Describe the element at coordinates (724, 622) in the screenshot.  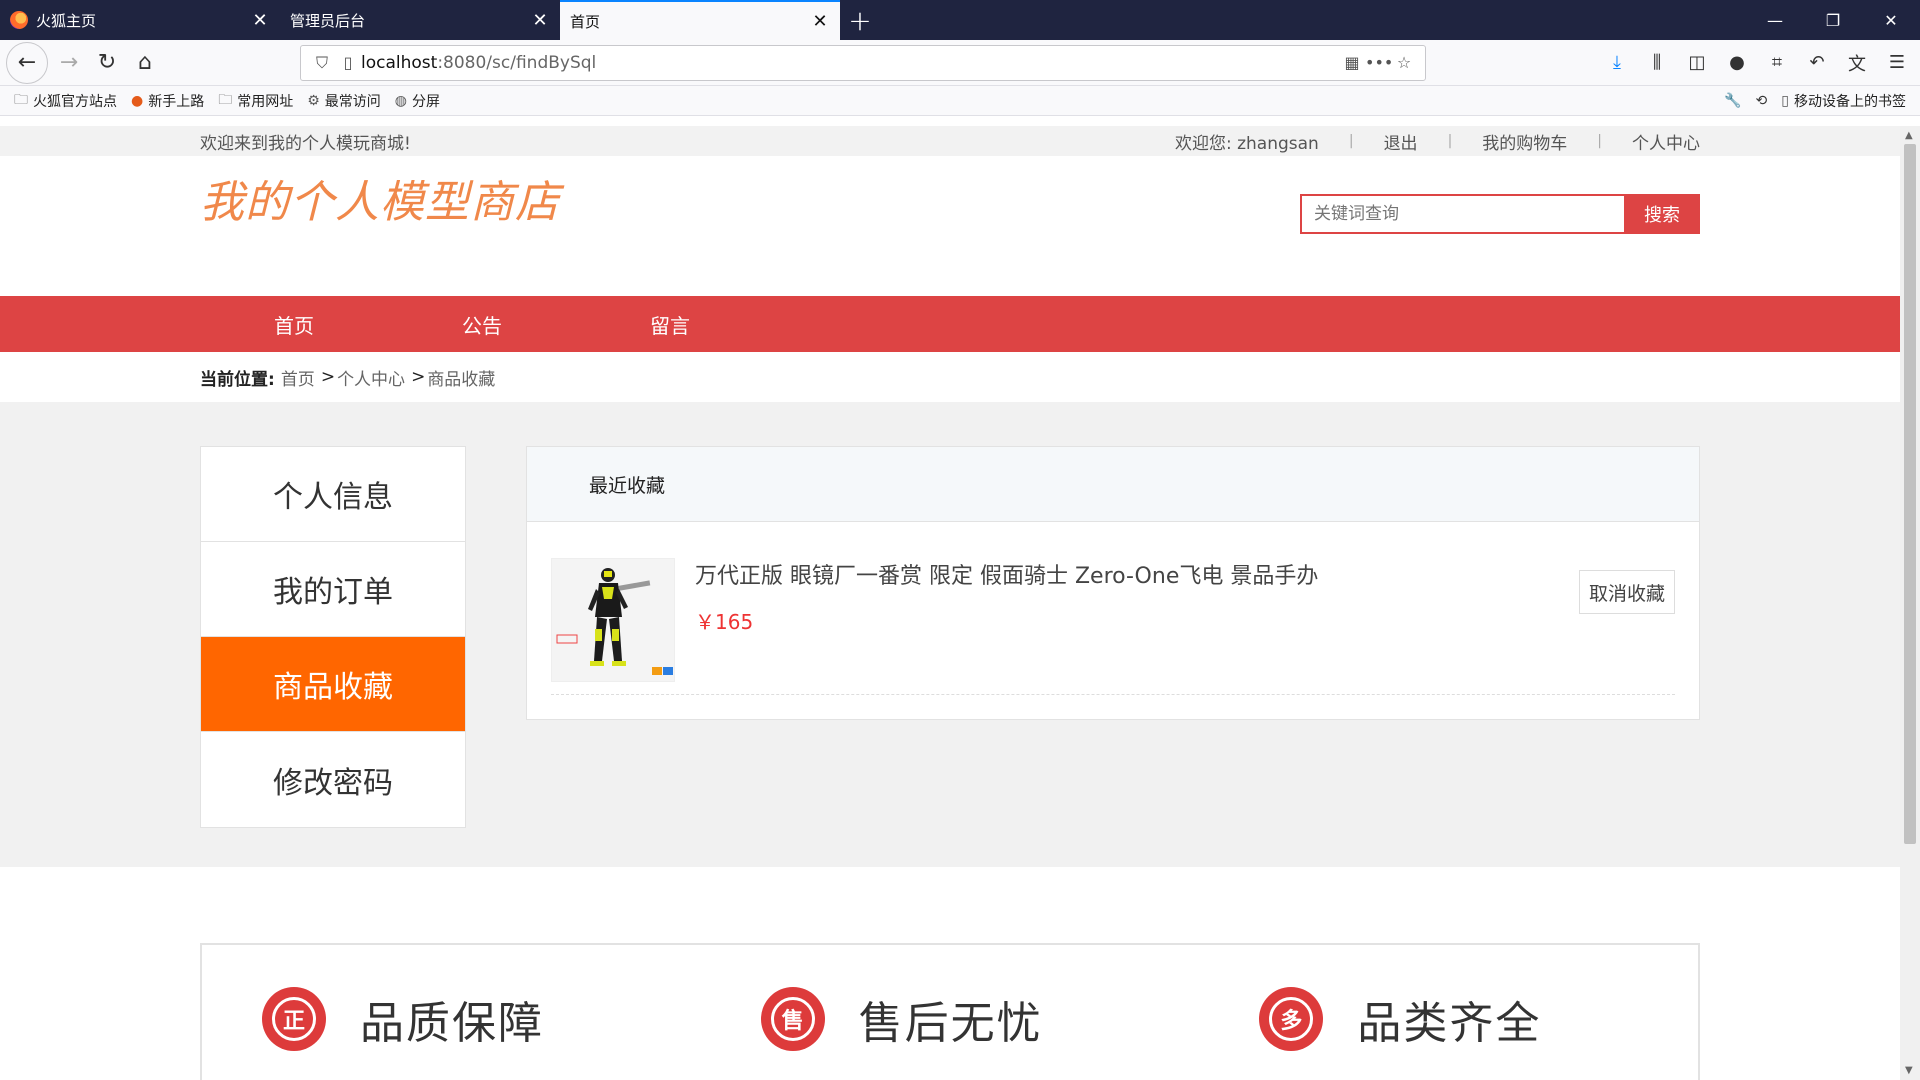
I see `product-price: ￥165` at that location.